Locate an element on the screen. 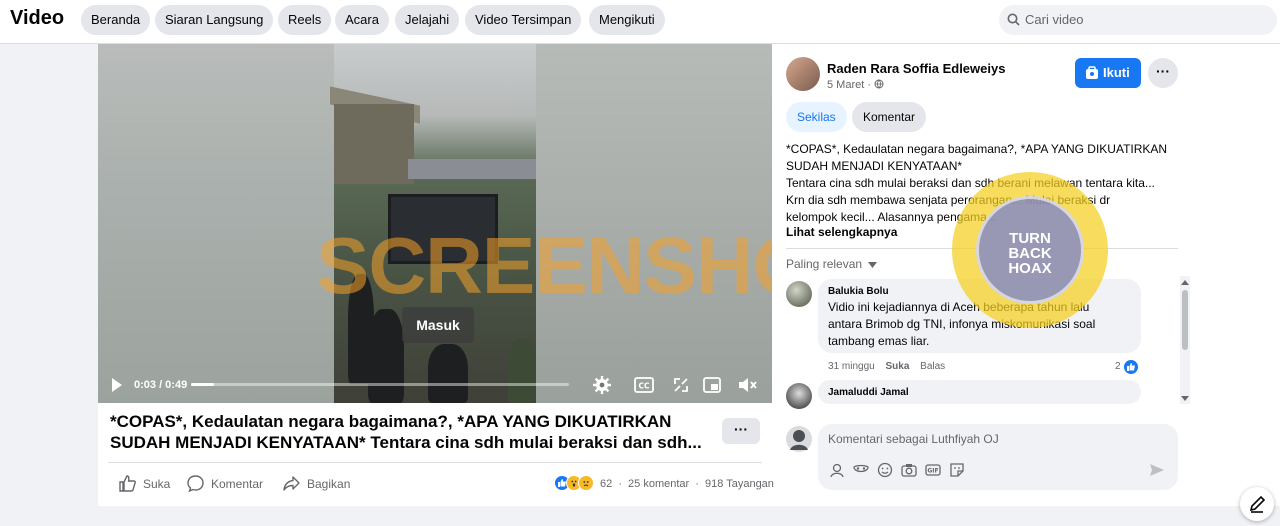  reaction-count: 62 is located at coordinates (606, 484).